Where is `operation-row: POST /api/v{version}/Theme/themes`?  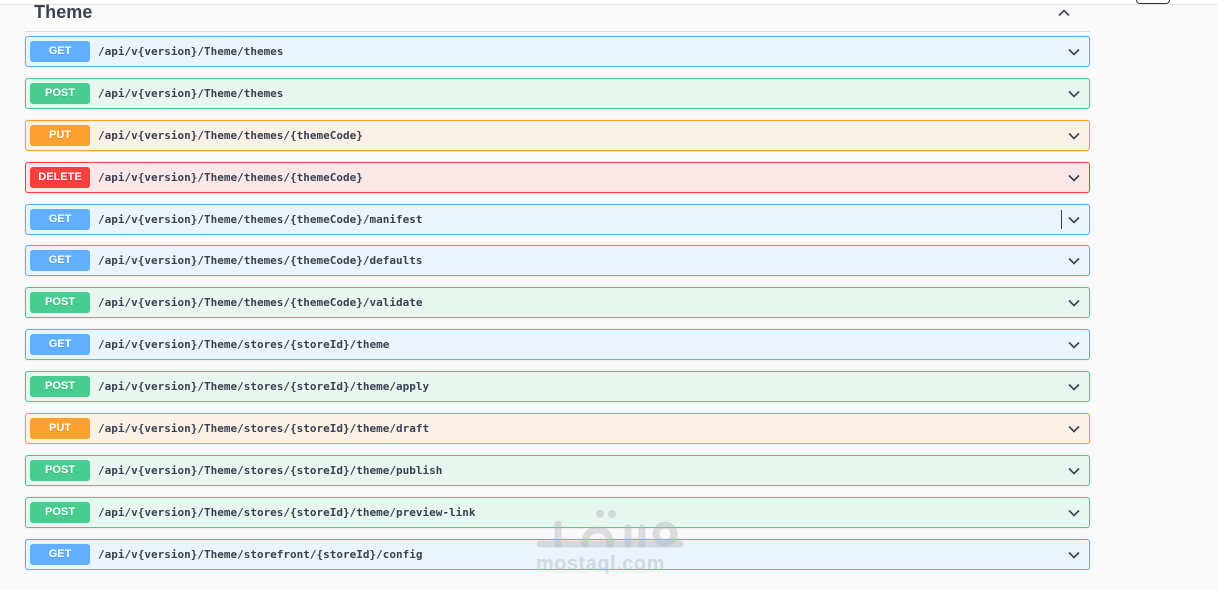
operation-row: POST /api/v{version}/Theme/themes is located at coordinates (557, 93).